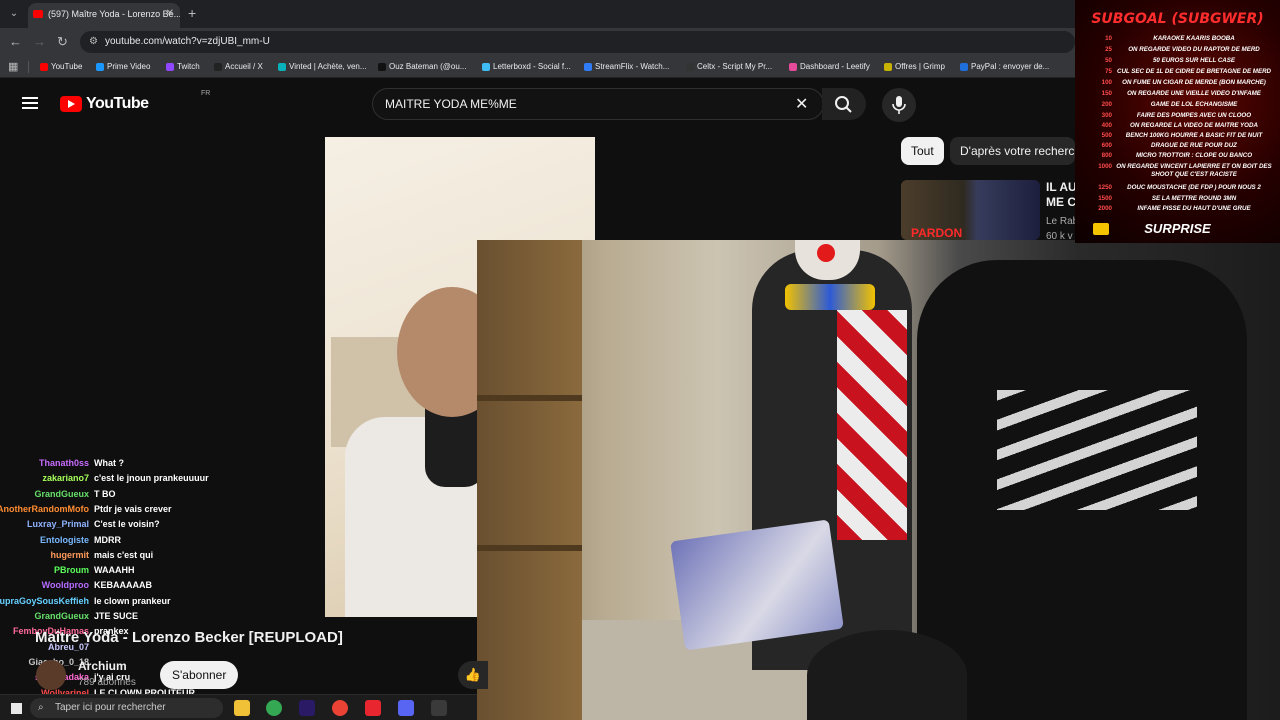 The image size is (1280, 720). What do you see at coordinates (28, 67) in the screenshot?
I see `bookmarks-divider` at bounding box center [28, 67].